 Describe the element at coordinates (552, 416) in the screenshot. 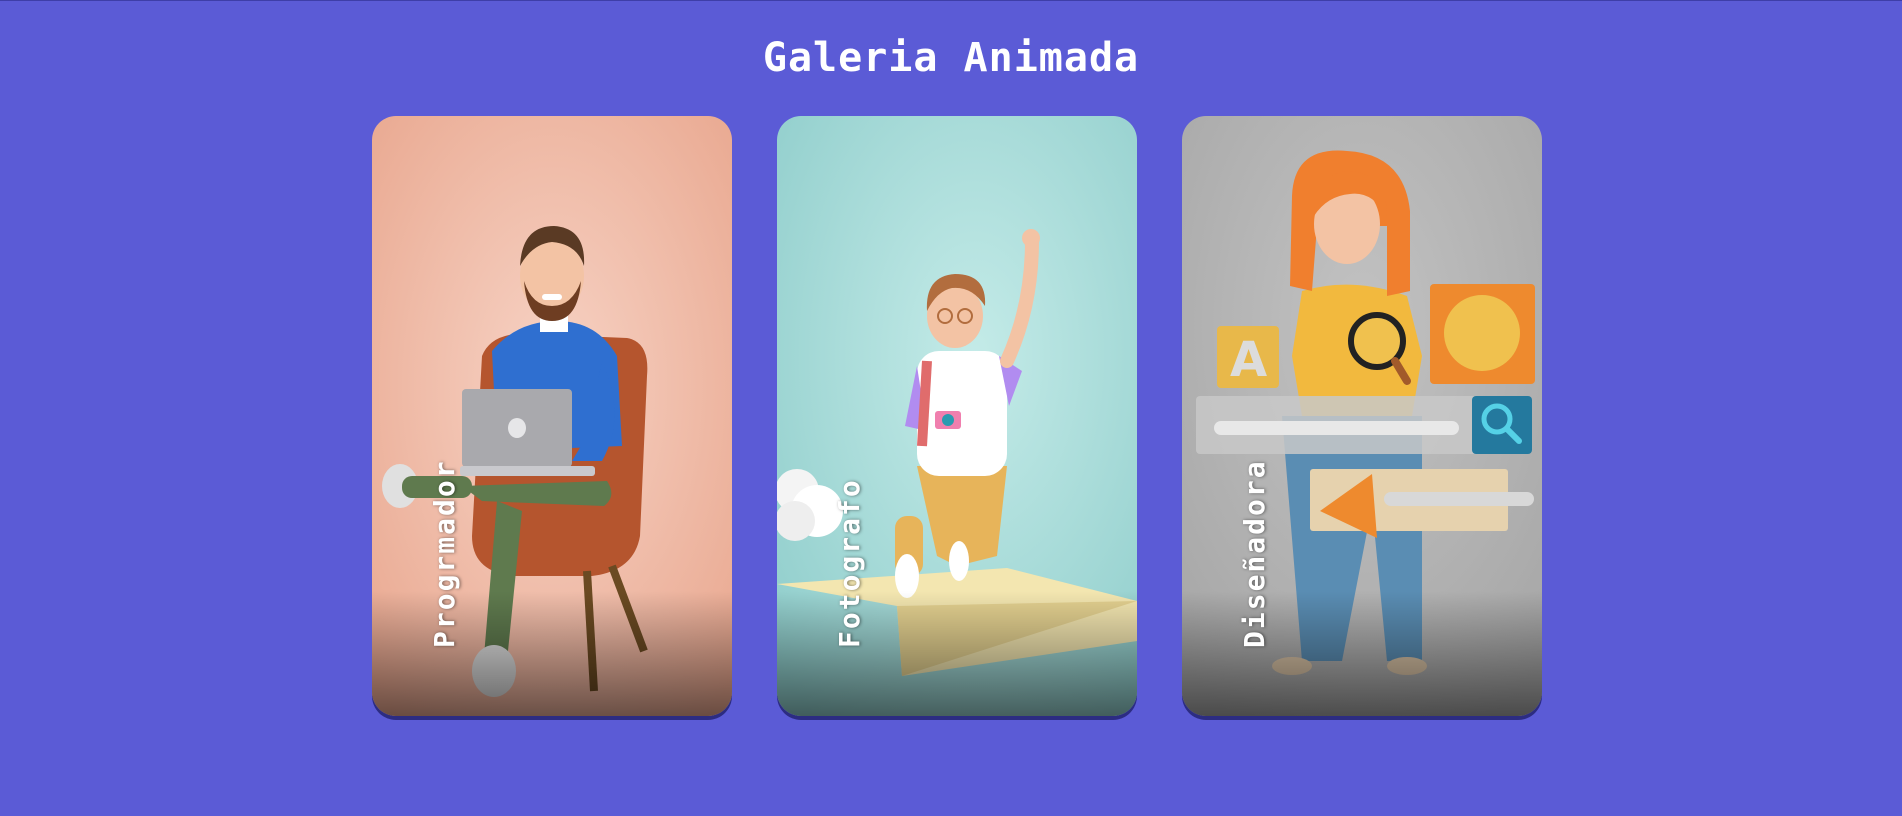

I see `gallery-card-programmer: Progrmador` at that location.